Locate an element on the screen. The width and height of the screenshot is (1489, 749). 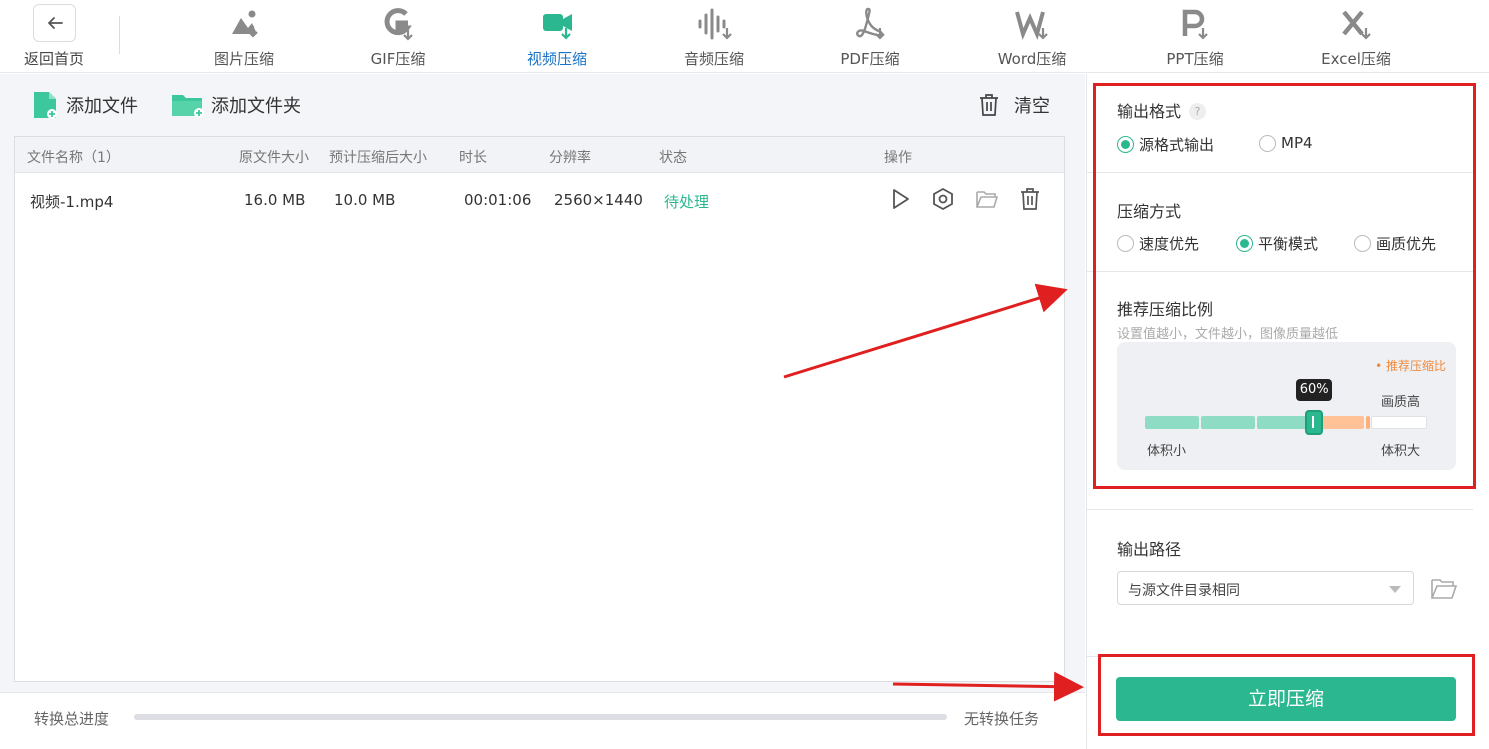
radio-source-format: 源格式输出 is located at coordinates (1165, 144).